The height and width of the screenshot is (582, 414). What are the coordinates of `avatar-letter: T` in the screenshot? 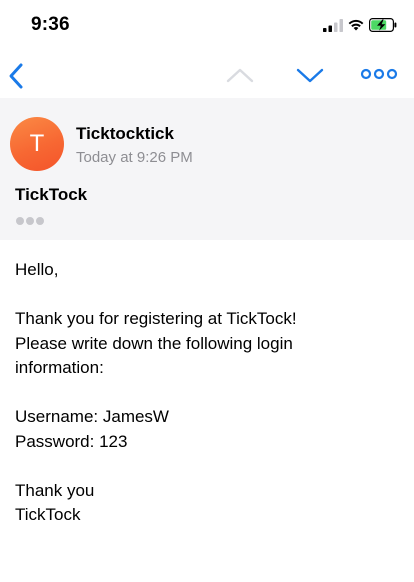 It's located at (37, 143).